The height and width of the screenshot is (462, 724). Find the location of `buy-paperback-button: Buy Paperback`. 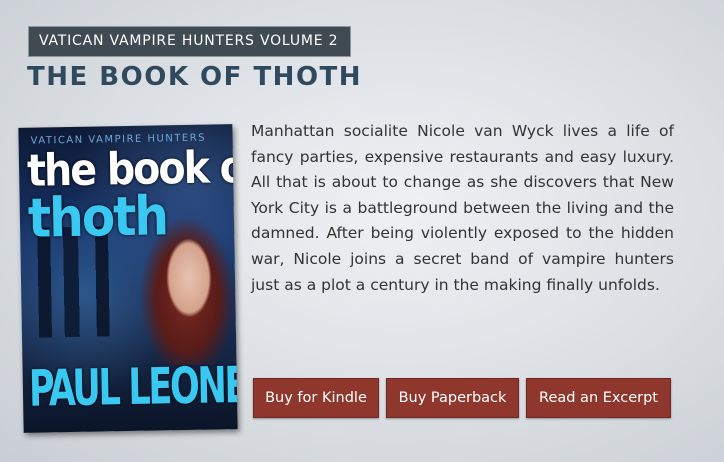

buy-paperback-button: Buy Paperback is located at coordinates (452, 398).